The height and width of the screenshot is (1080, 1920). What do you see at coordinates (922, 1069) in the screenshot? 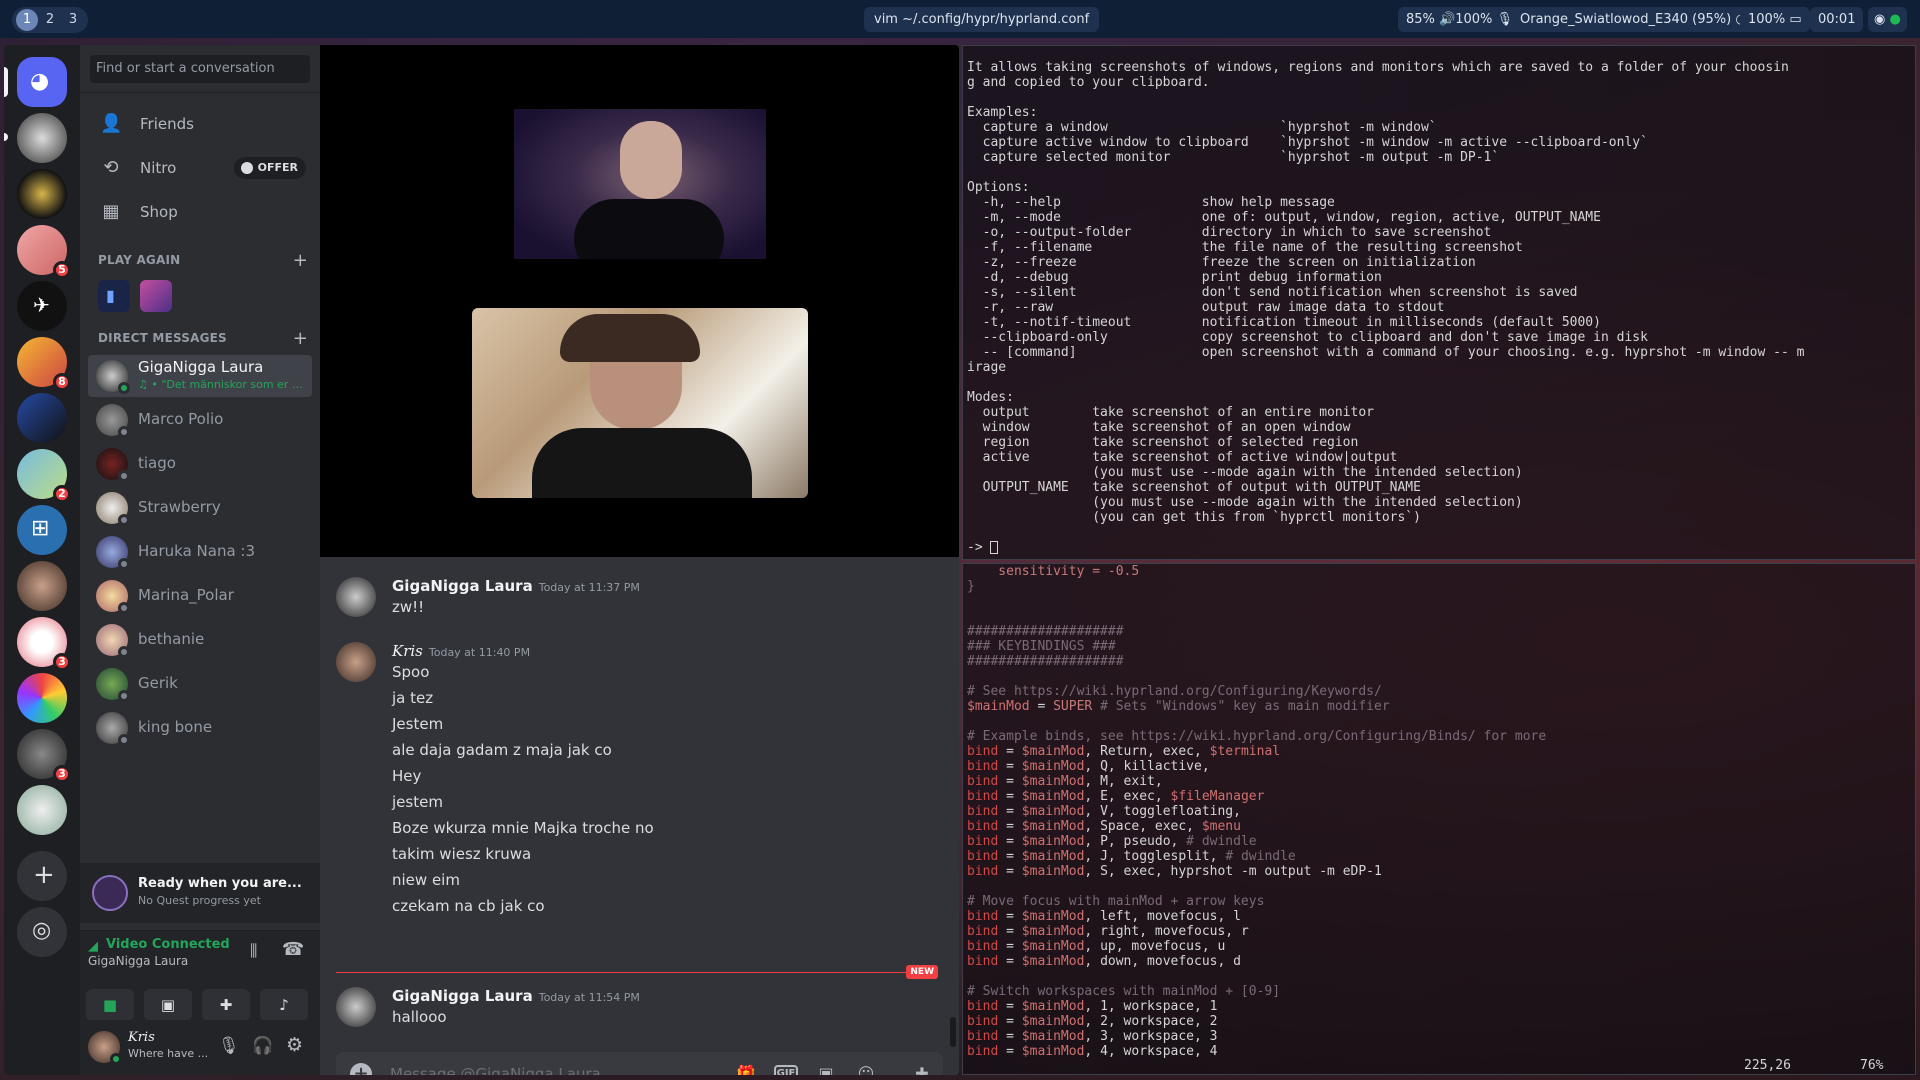
I see `apps-icon: ✚` at bounding box center [922, 1069].